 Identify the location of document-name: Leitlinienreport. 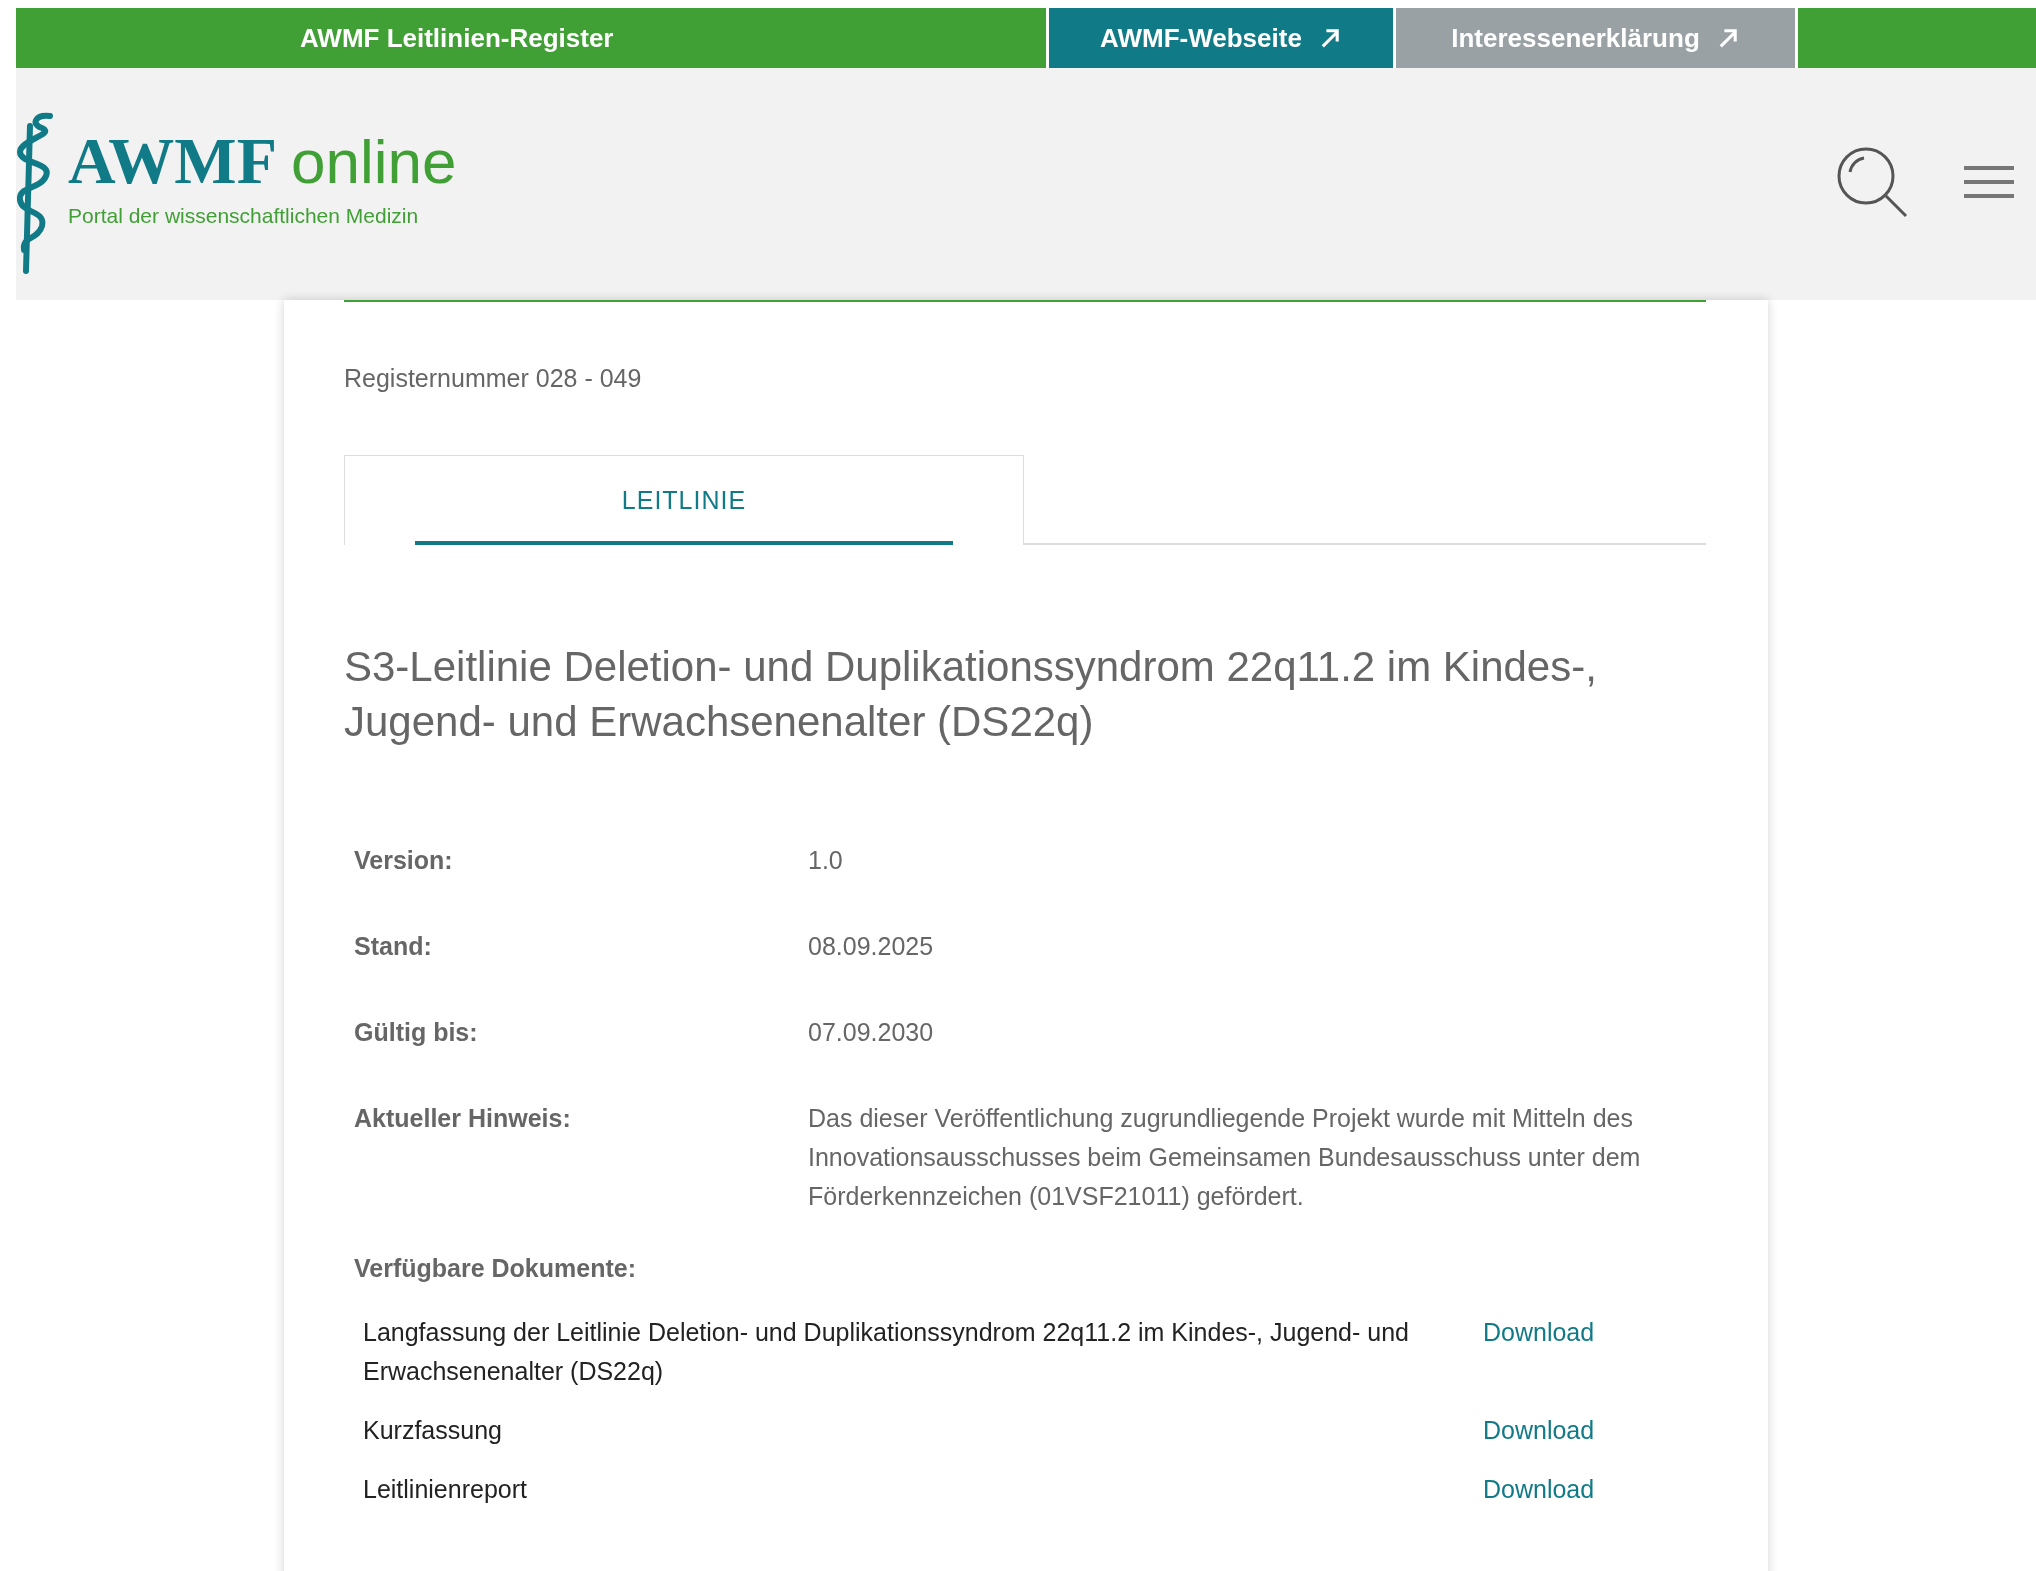
(445, 1489).